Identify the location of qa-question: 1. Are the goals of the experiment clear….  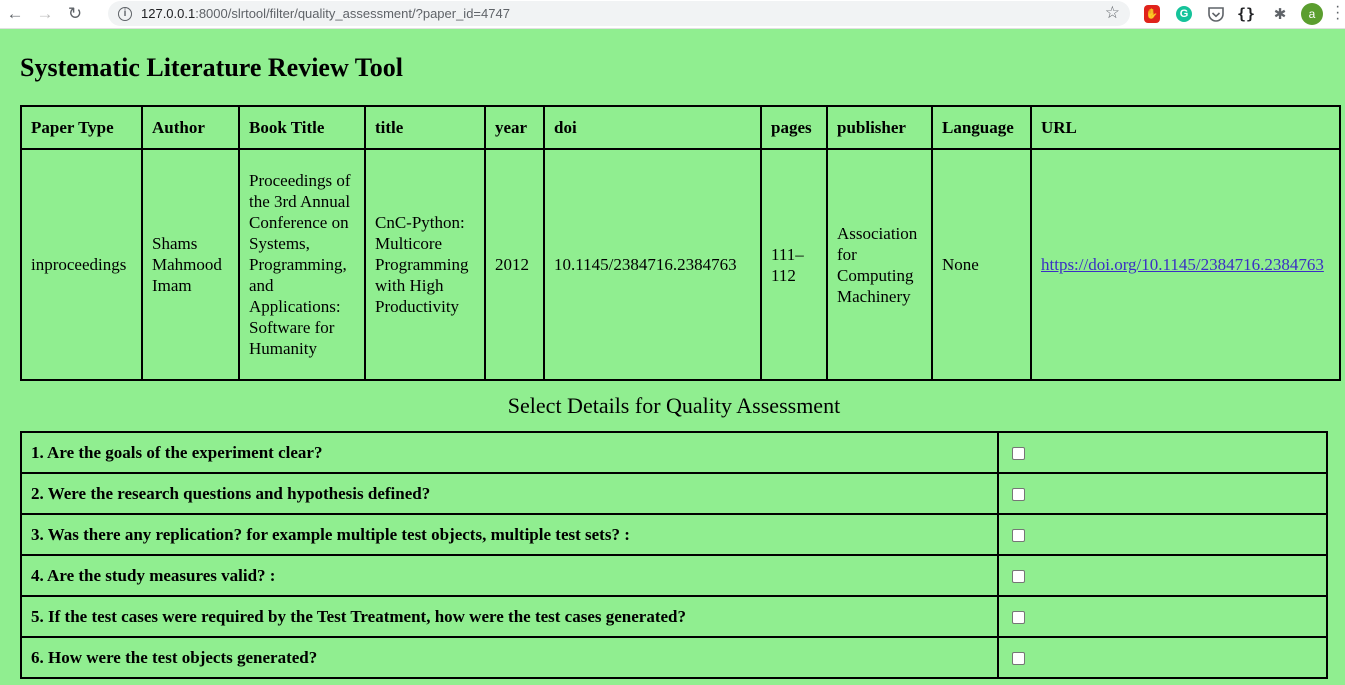
(509, 452).